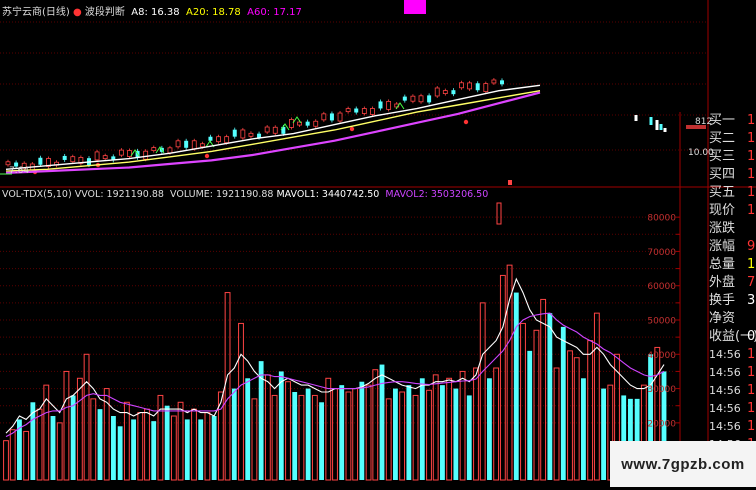 This screenshot has width=756, height=490. Describe the element at coordinates (661, 390) in the screenshot. I see `y-tick-label: 30000` at that location.